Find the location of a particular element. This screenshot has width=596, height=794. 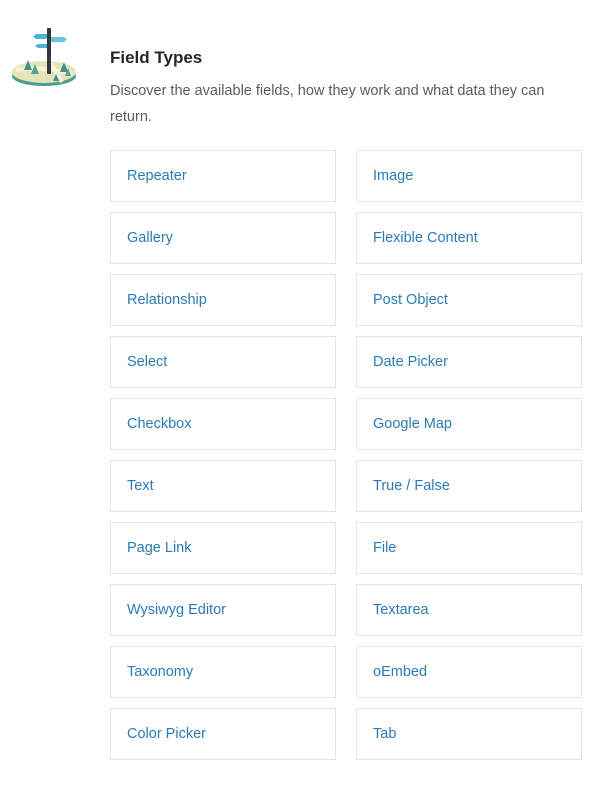

field-card-page-link: Page Link is located at coordinates (223, 548).